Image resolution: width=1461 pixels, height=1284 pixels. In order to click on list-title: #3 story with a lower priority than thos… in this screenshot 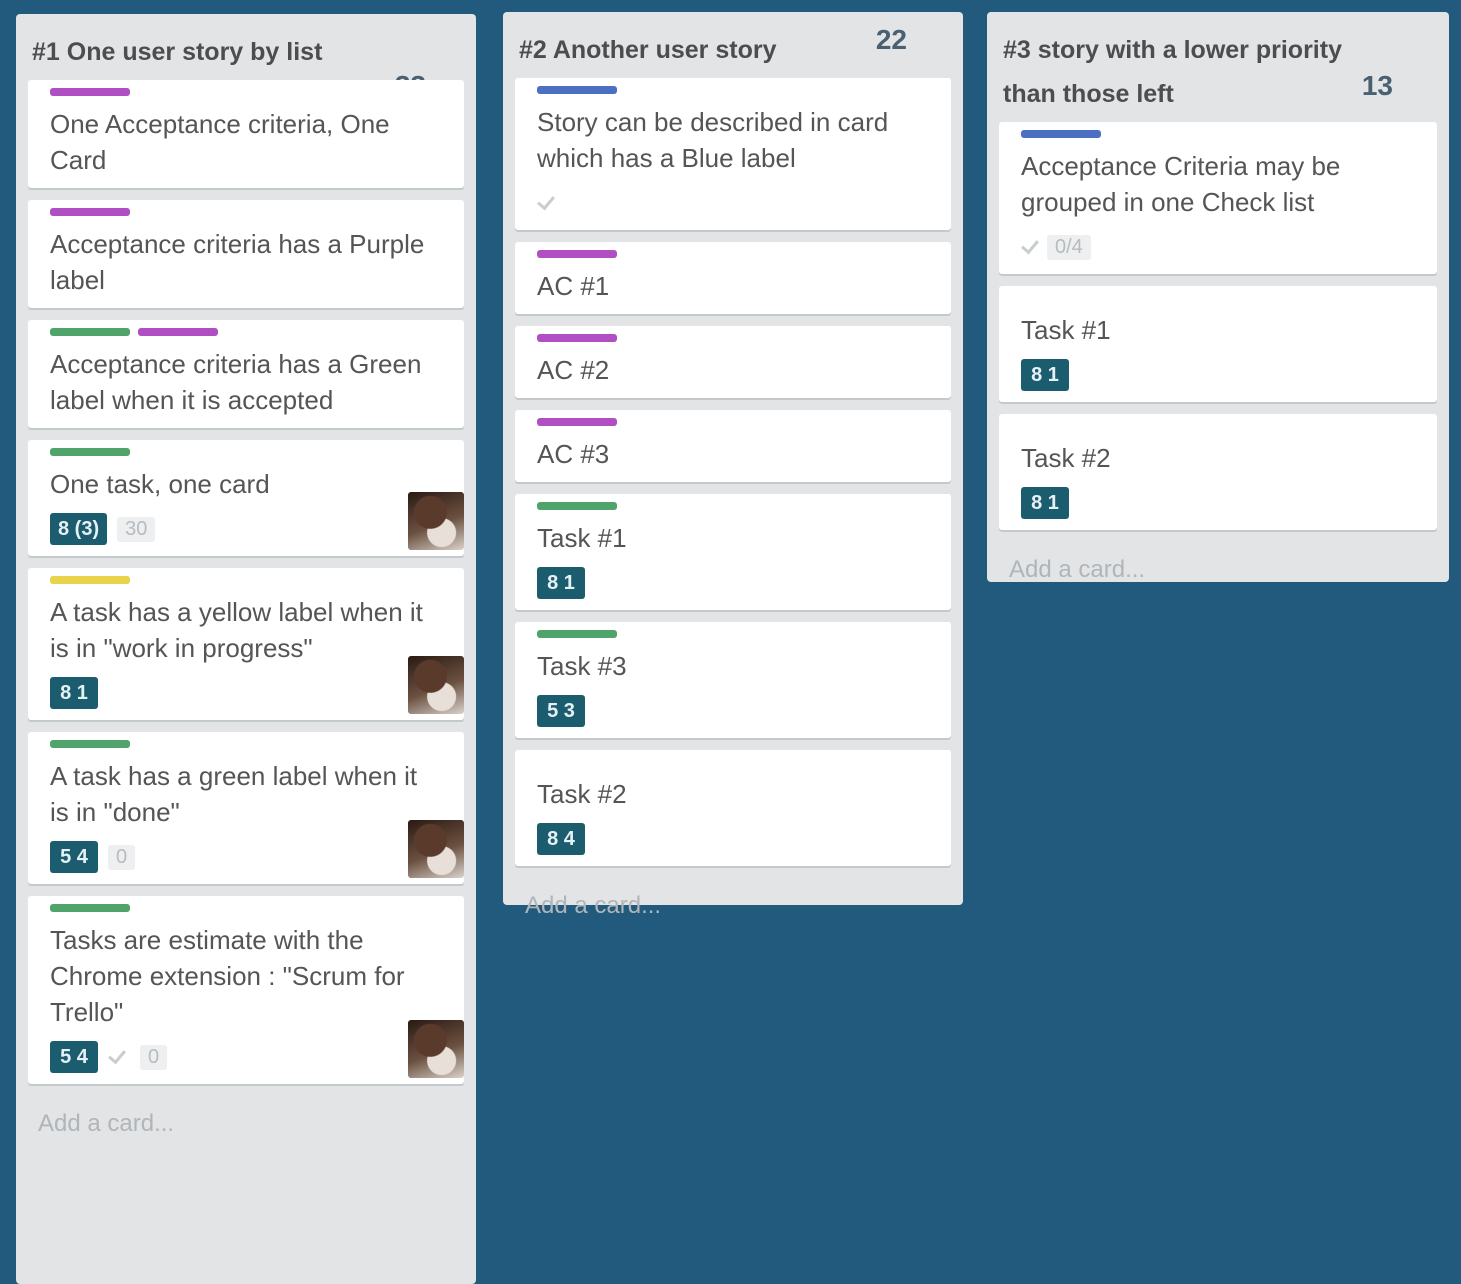, I will do `click(1186, 72)`.